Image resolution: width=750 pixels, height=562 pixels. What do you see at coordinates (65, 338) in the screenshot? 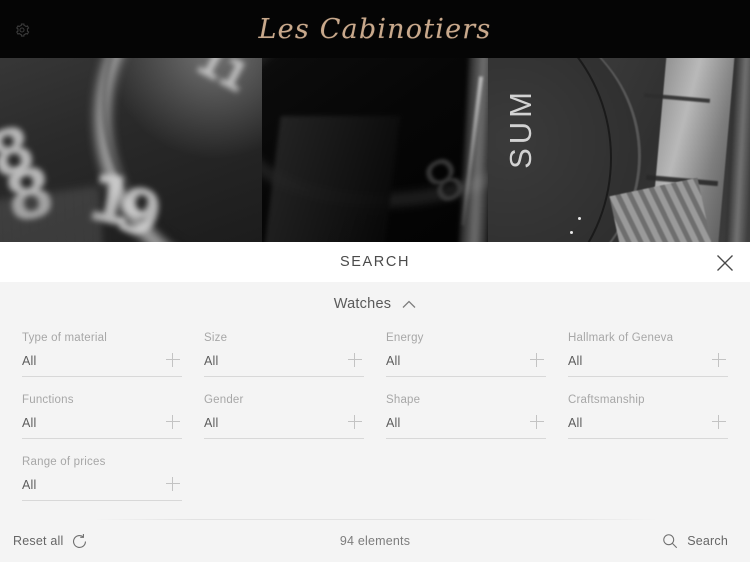
I see `filter-label: Type of material` at bounding box center [65, 338].